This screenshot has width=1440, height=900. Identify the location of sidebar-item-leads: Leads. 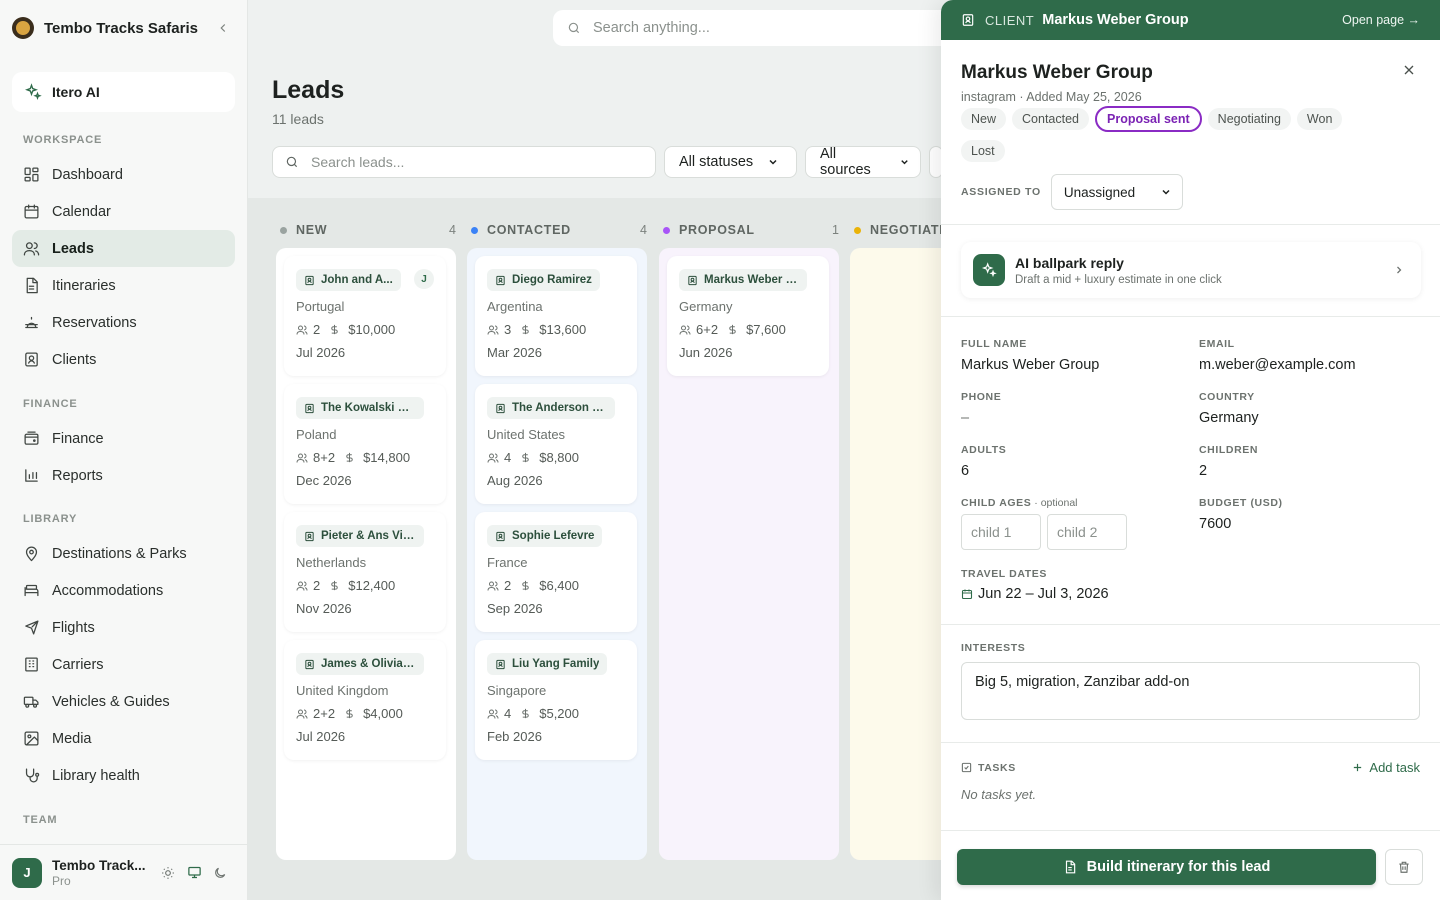
(123, 248).